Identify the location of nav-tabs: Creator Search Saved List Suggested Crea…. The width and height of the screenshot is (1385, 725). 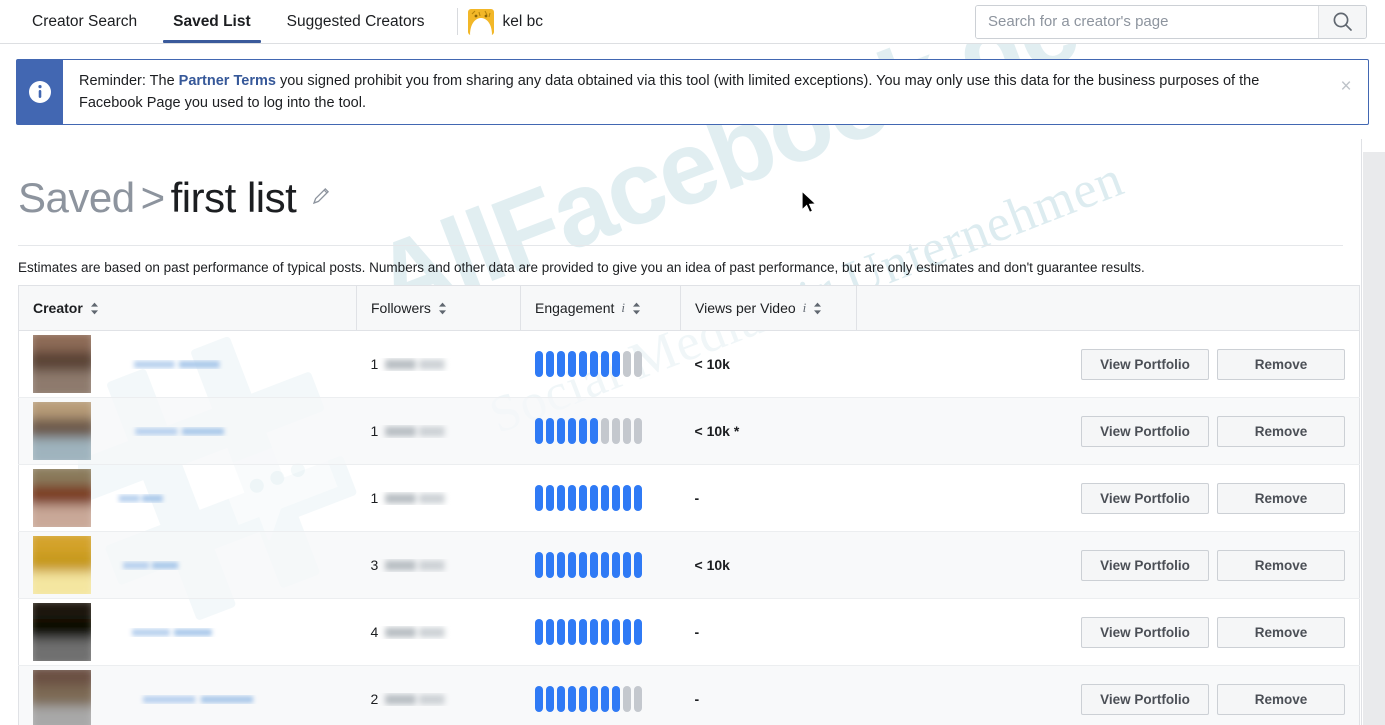
(221, 21).